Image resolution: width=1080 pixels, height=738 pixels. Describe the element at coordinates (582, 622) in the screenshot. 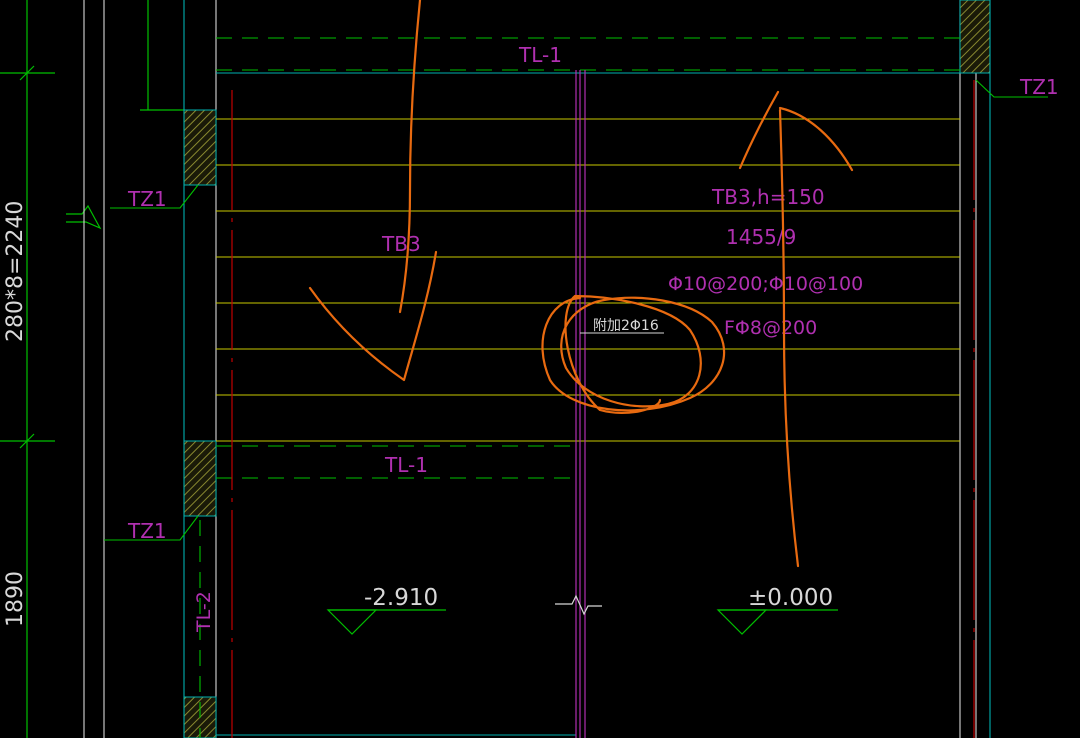

I see `elevation-marks` at that location.